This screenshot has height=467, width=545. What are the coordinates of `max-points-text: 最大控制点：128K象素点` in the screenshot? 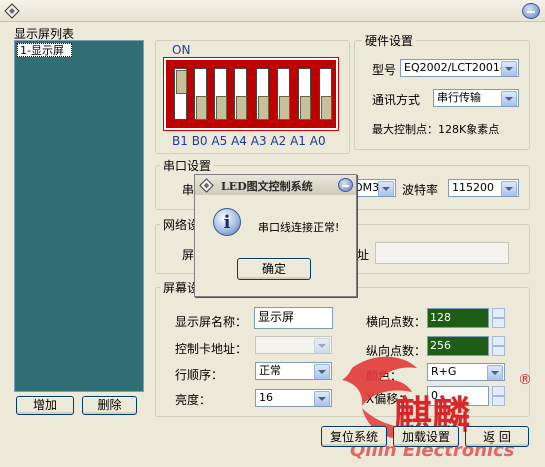 It's located at (436, 129).